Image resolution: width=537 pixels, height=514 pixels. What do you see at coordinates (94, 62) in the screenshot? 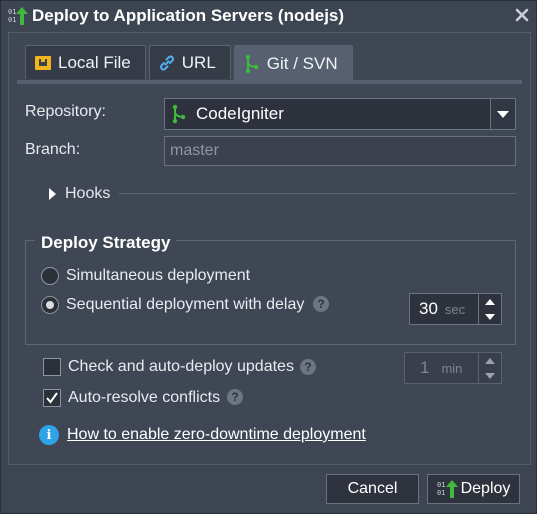
I see `tab-label: Local File` at bounding box center [94, 62].